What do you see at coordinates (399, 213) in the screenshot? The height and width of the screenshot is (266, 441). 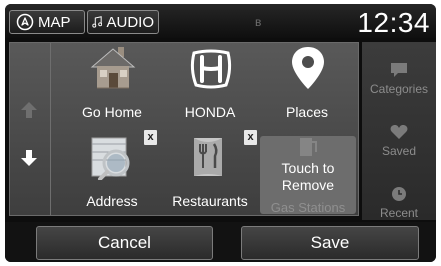 I see `recent-label: Recent` at bounding box center [399, 213].